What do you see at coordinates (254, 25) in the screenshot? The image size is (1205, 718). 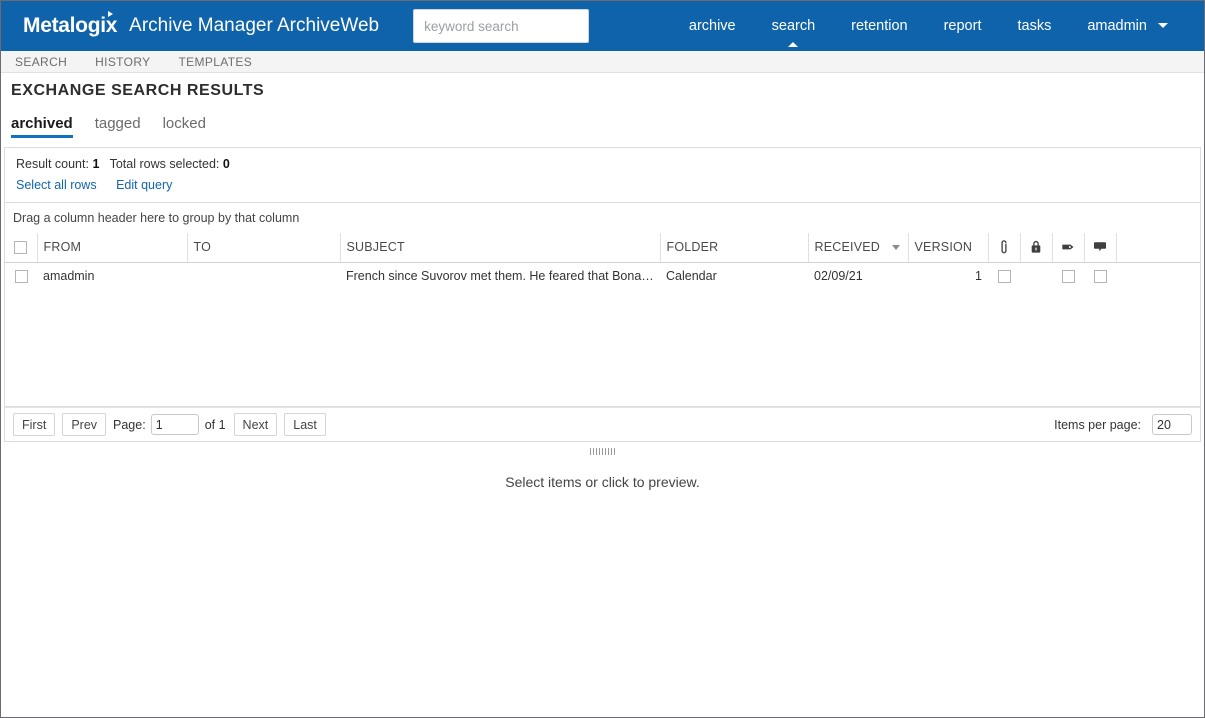 I see `page-title-app: Archive Manager ArchiveWeb` at bounding box center [254, 25].